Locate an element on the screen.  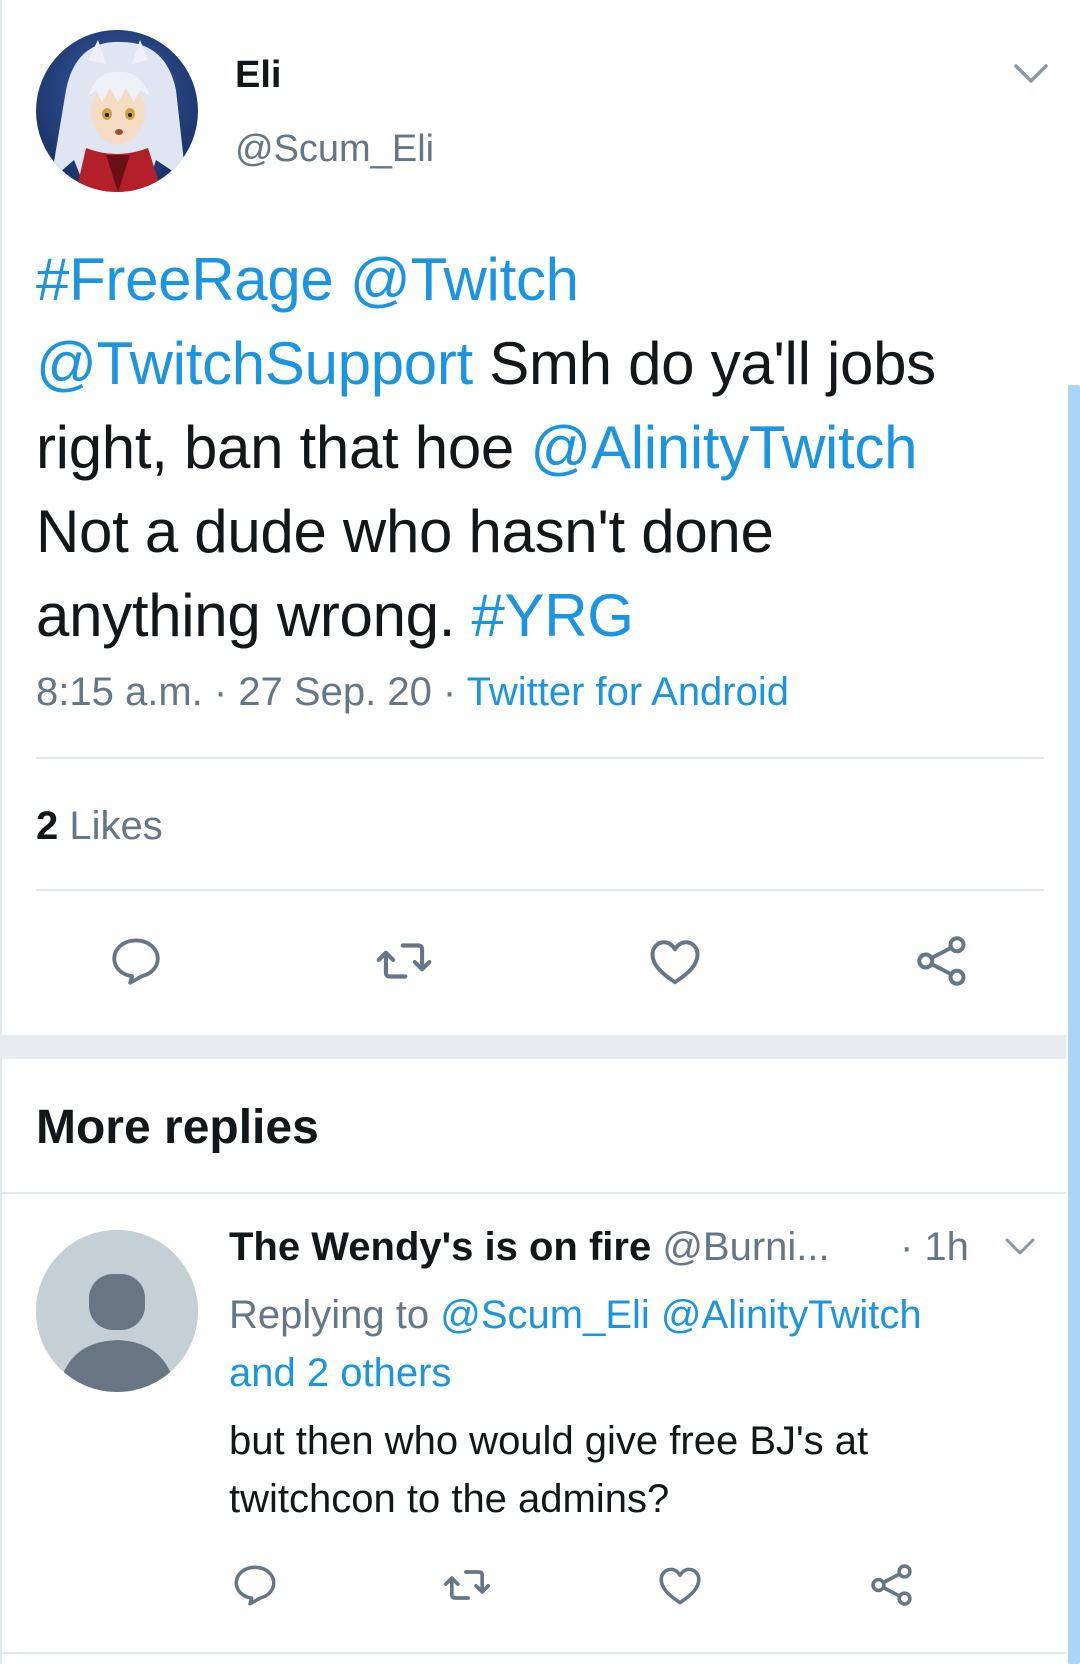
section-separator is located at coordinates (533, 1047).